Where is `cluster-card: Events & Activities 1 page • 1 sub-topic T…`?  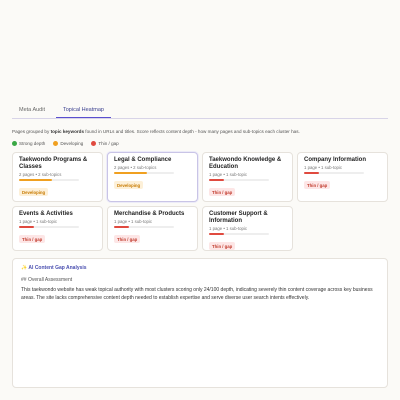
cluster-card: Events & Activities 1 page • 1 sub-topic T… is located at coordinates (57, 228).